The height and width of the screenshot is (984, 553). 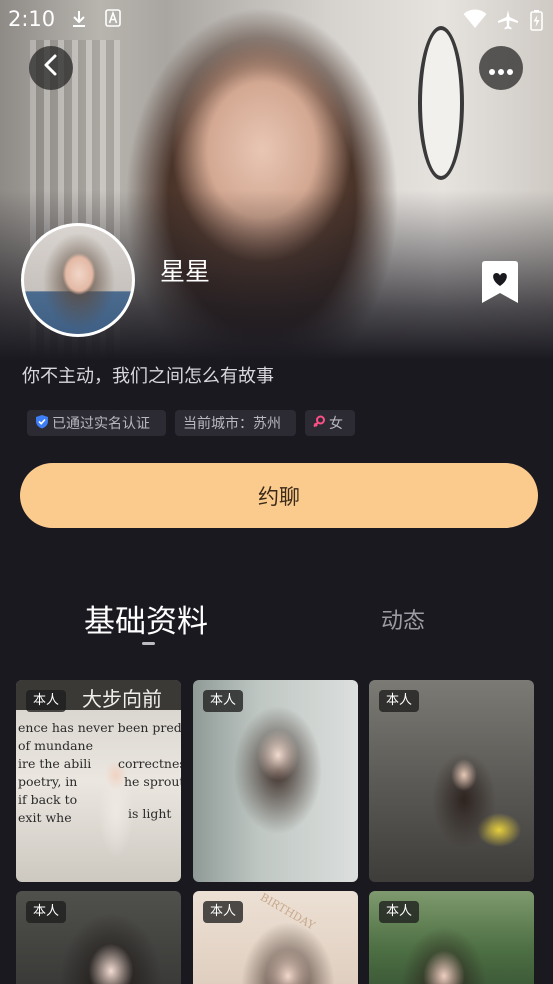 What do you see at coordinates (279, 495) in the screenshot?
I see `chat-button: 约聊` at bounding box center [279, 495].